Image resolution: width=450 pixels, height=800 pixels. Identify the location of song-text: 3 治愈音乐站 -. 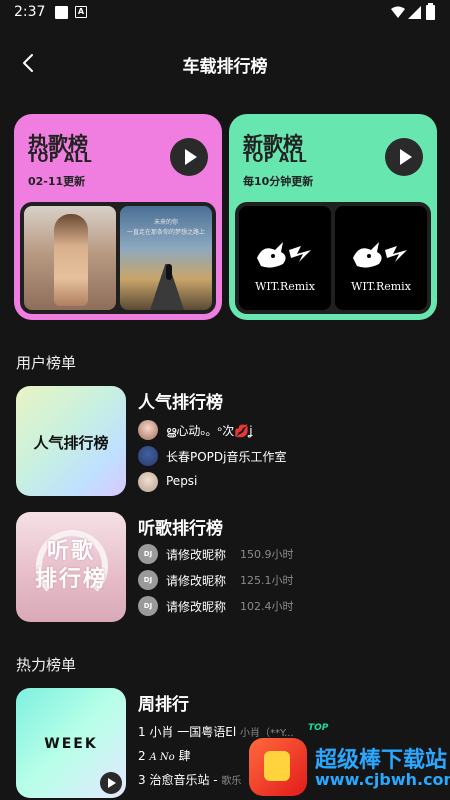
(180, 780).